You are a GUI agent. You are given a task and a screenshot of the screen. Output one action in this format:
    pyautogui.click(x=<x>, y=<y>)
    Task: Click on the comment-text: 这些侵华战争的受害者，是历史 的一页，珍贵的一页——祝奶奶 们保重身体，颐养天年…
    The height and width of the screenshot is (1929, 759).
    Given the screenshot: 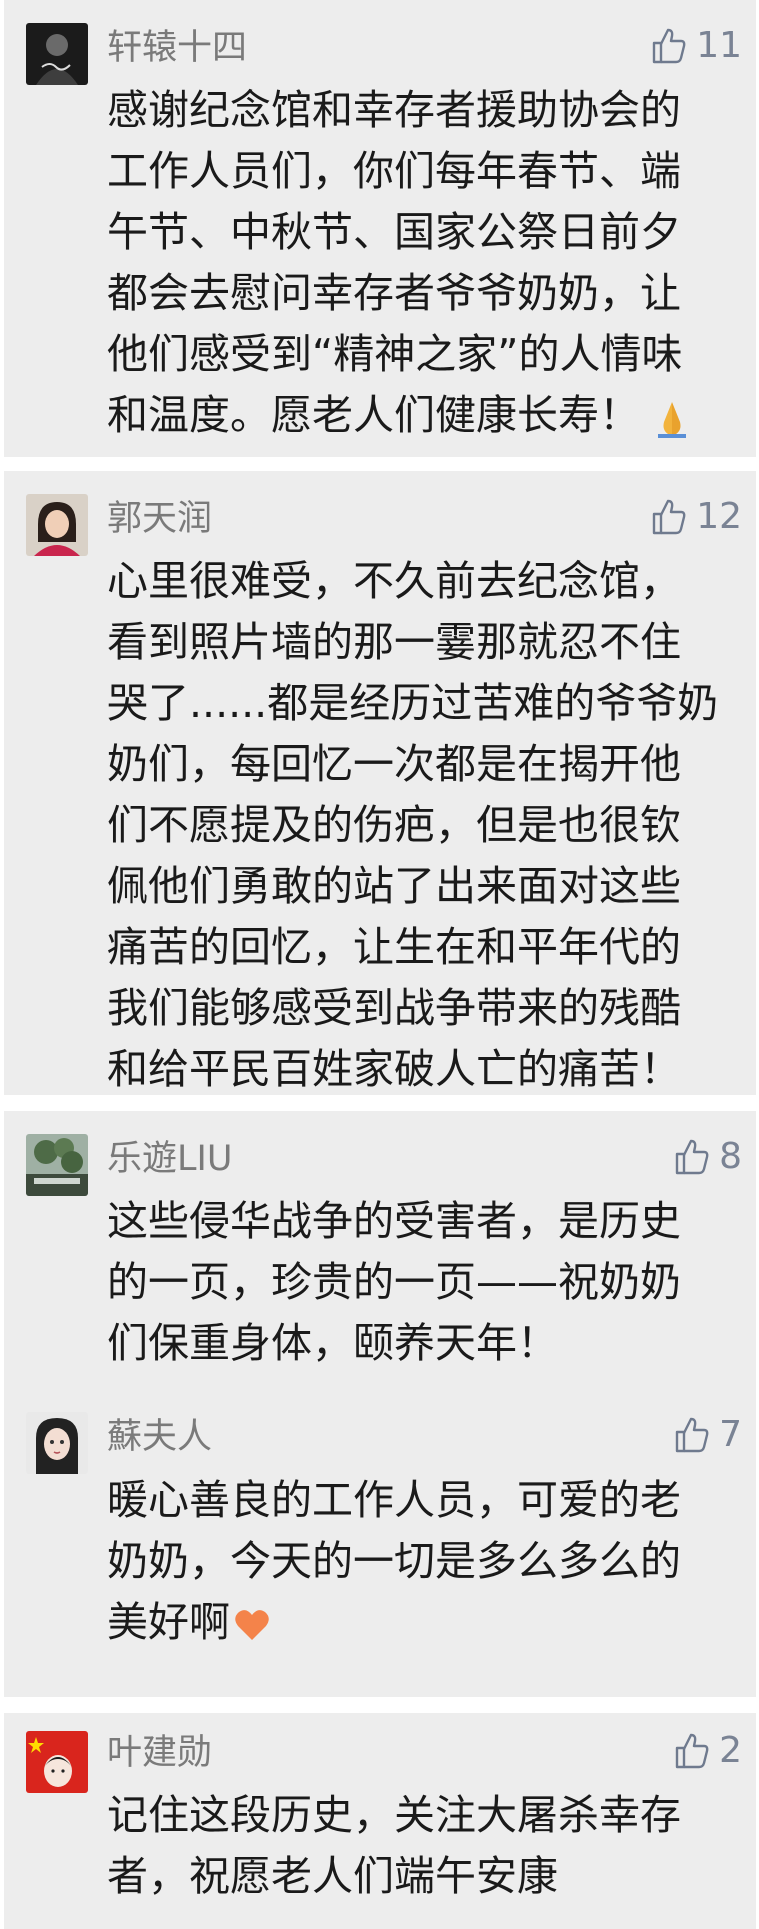 What is the action you would take?
    pyautogui.click(x=418, y=1282)
    